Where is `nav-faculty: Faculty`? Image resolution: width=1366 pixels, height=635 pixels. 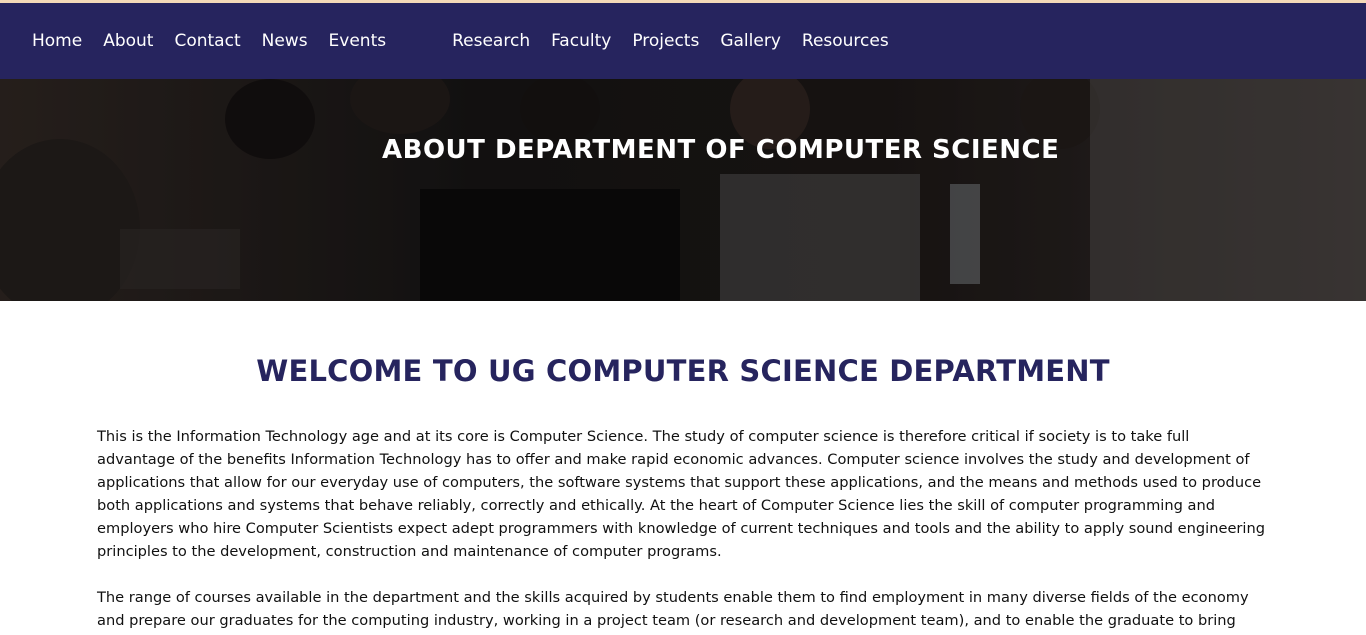 nav-faculty: Faculty is located at coordinates (581, 41).